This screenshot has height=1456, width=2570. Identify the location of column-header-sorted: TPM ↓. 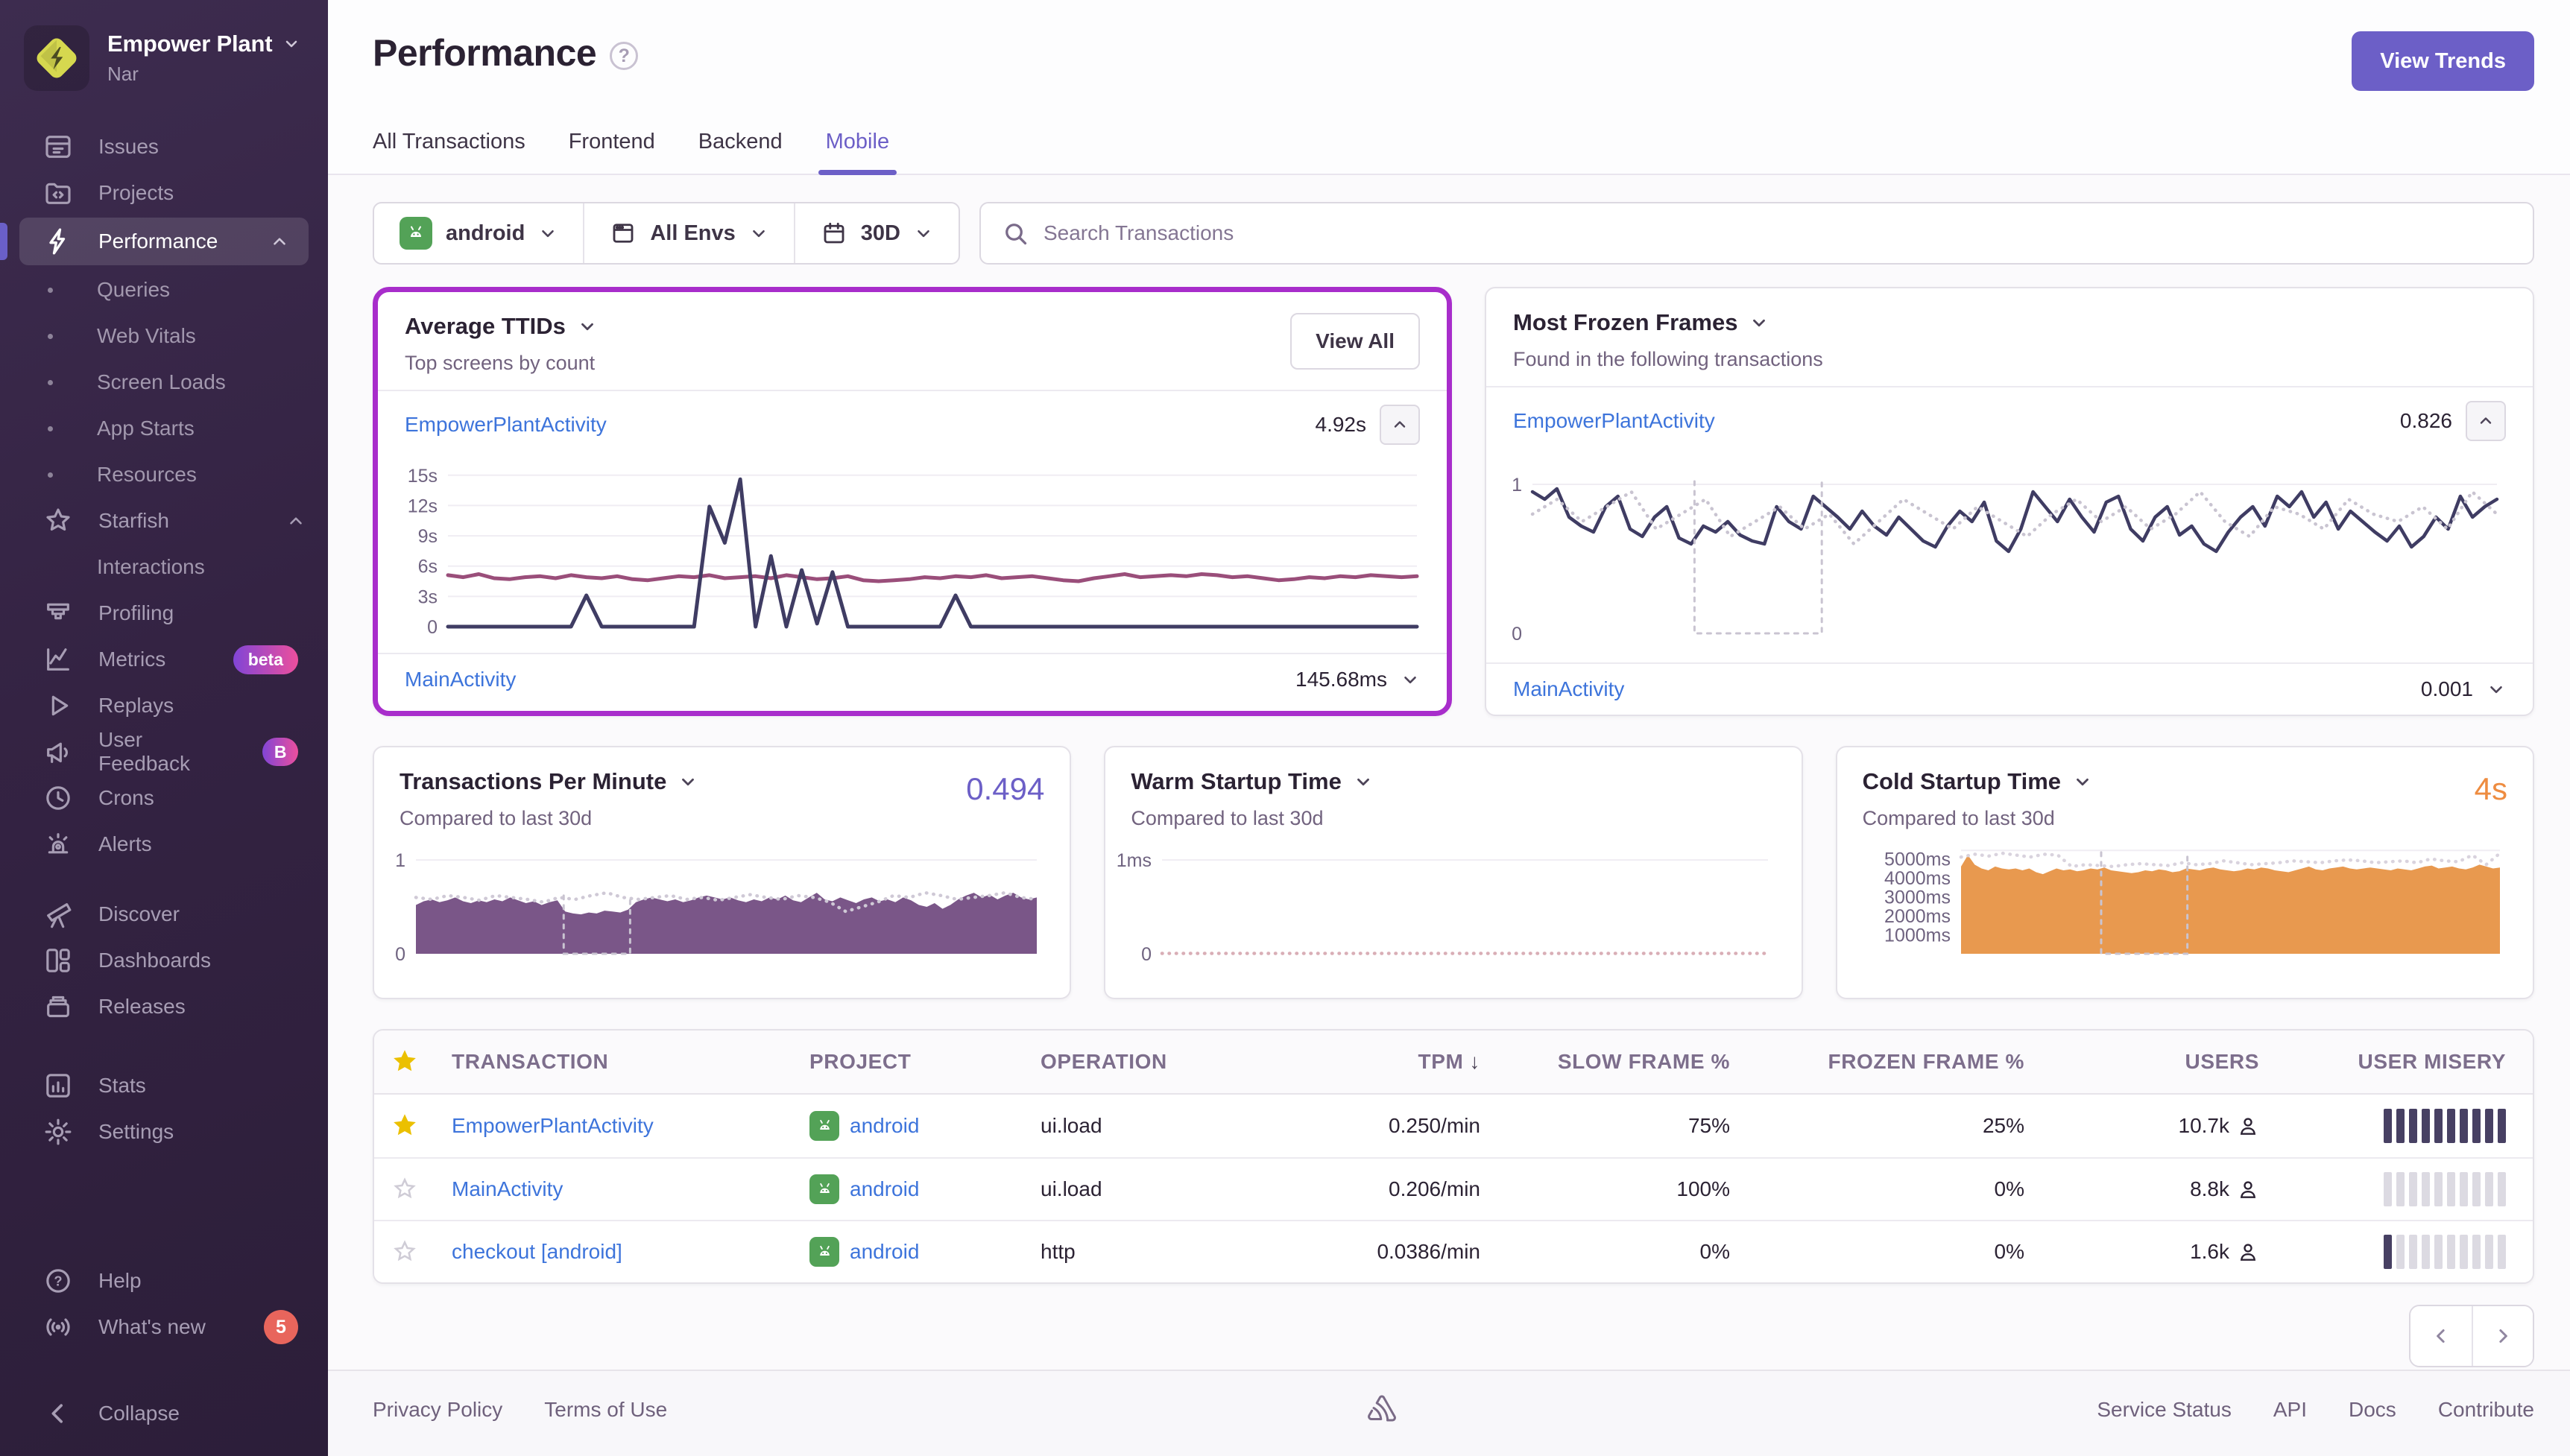
(1383, 1062).